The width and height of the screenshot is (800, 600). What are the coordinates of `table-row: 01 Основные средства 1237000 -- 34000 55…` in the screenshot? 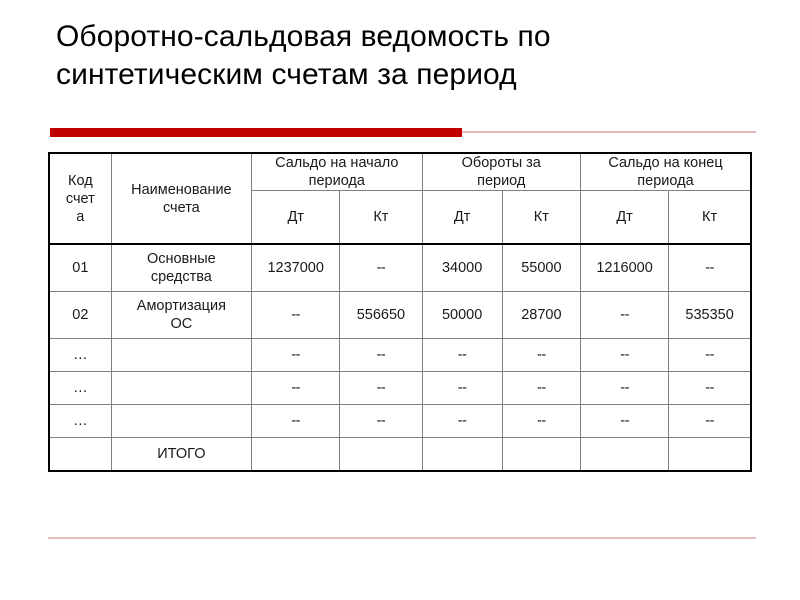 It's located at (400, 267).